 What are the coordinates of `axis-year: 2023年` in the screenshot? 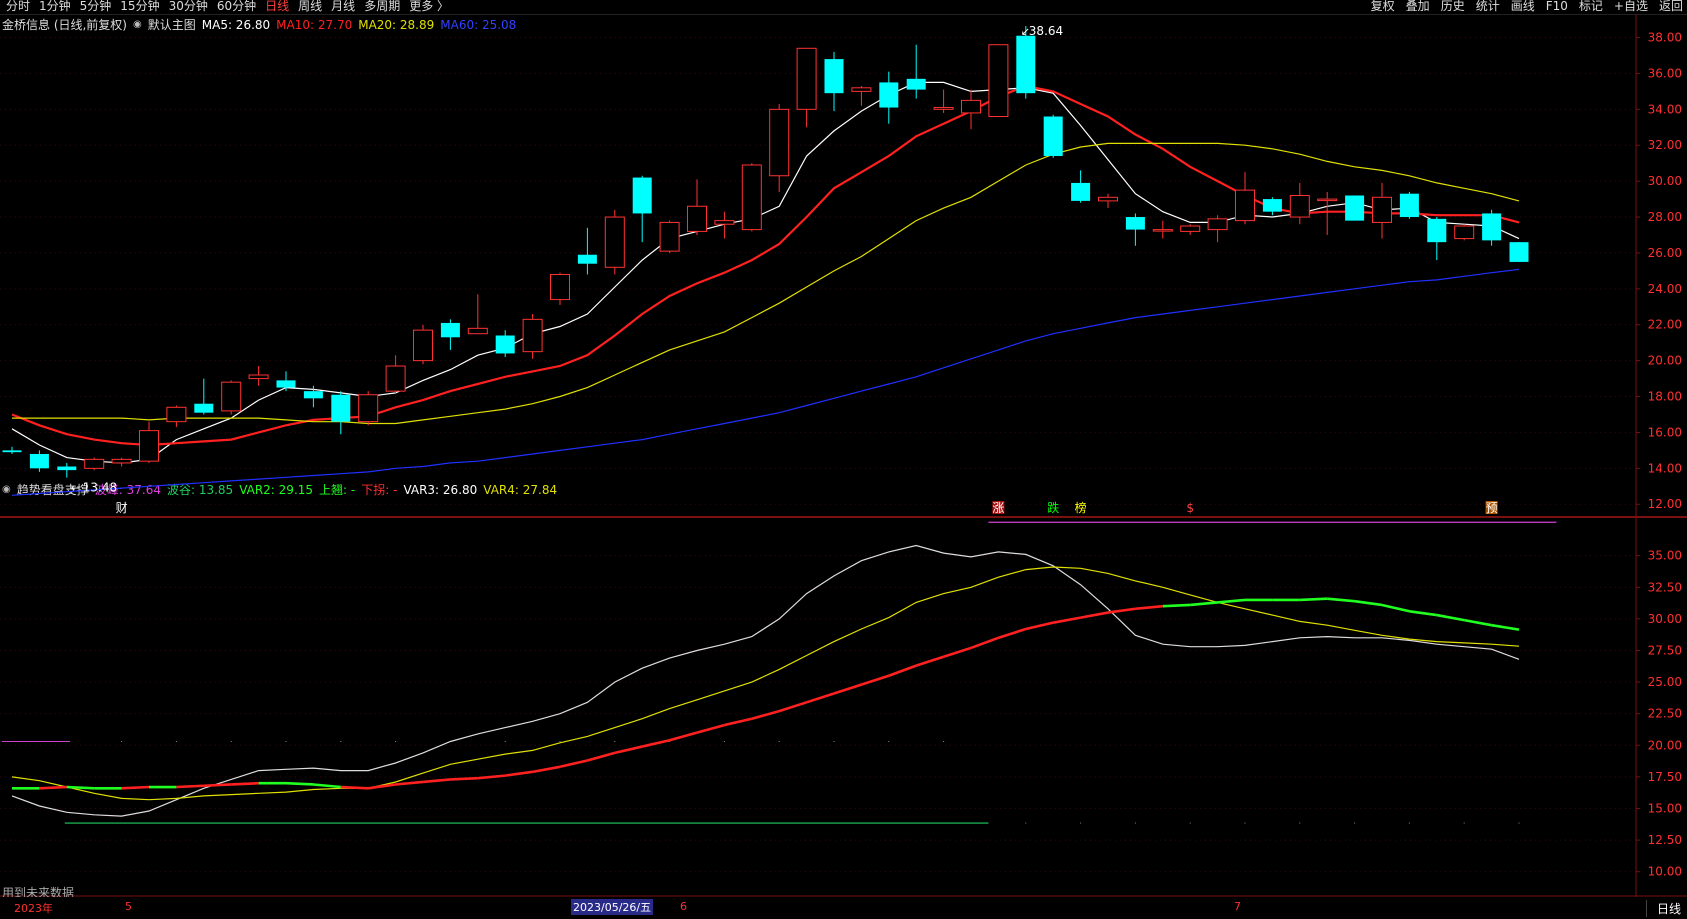 It's located at (33, 908).